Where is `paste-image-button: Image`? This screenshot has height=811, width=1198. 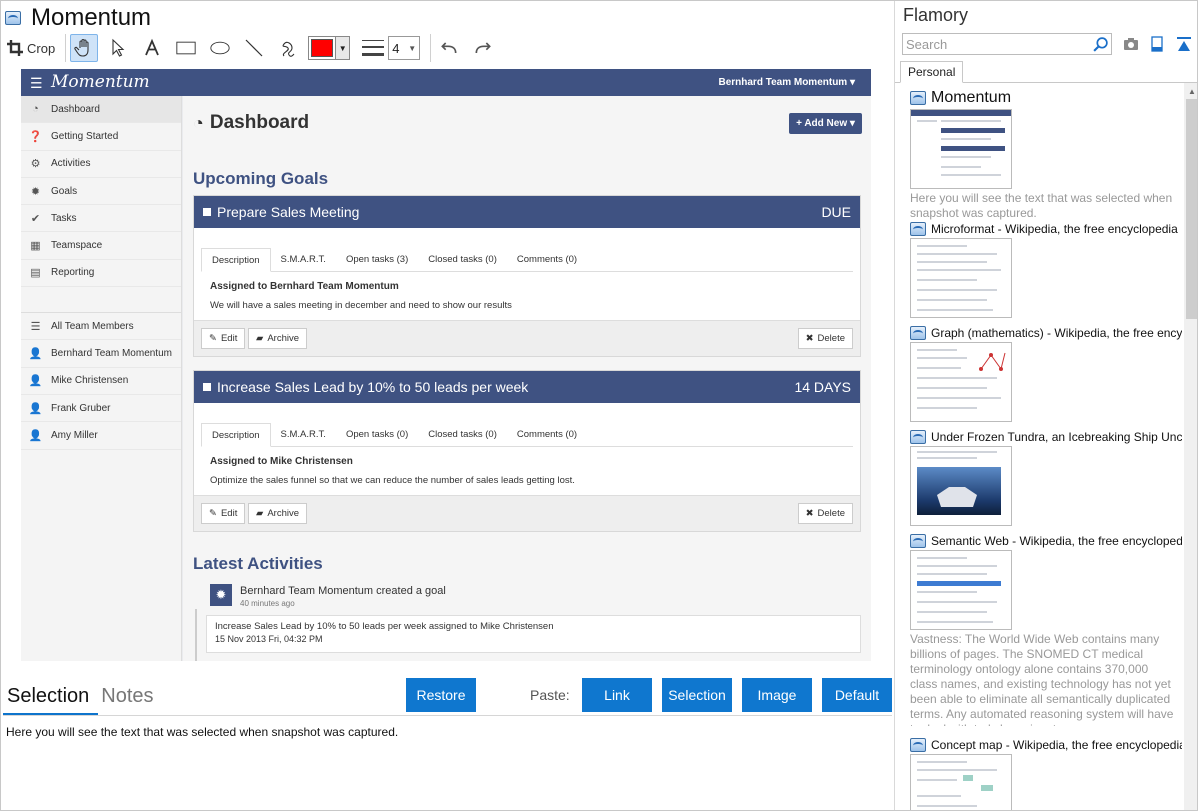 paste-image-button: Image is located at coordinates (777, 695).